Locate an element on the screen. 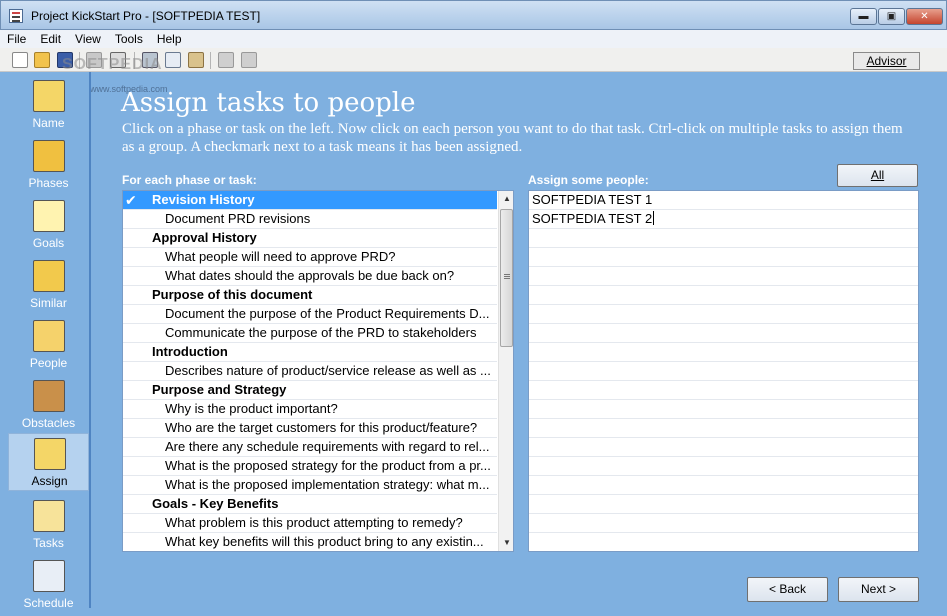 This screenshot has height=616, width=947. menu-edit: Edit is located at coordinates (50, 38).